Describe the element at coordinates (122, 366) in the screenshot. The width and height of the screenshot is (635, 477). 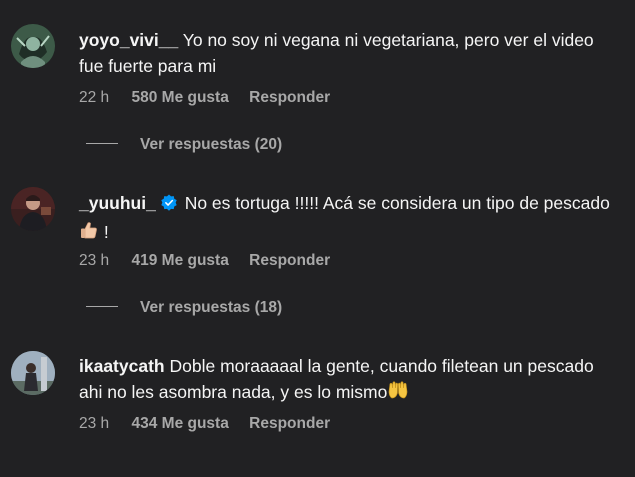
I see `comment-username: ikaatycath` at that location.